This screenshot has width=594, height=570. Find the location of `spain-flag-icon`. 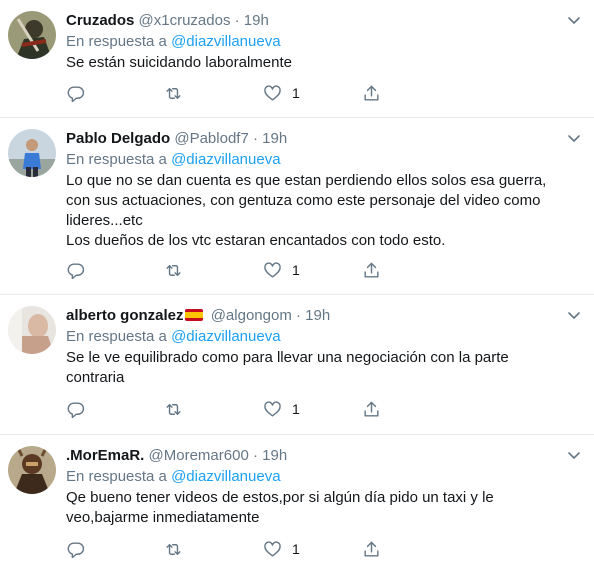

spain-flag-icon is located at coordinates (193, 315).